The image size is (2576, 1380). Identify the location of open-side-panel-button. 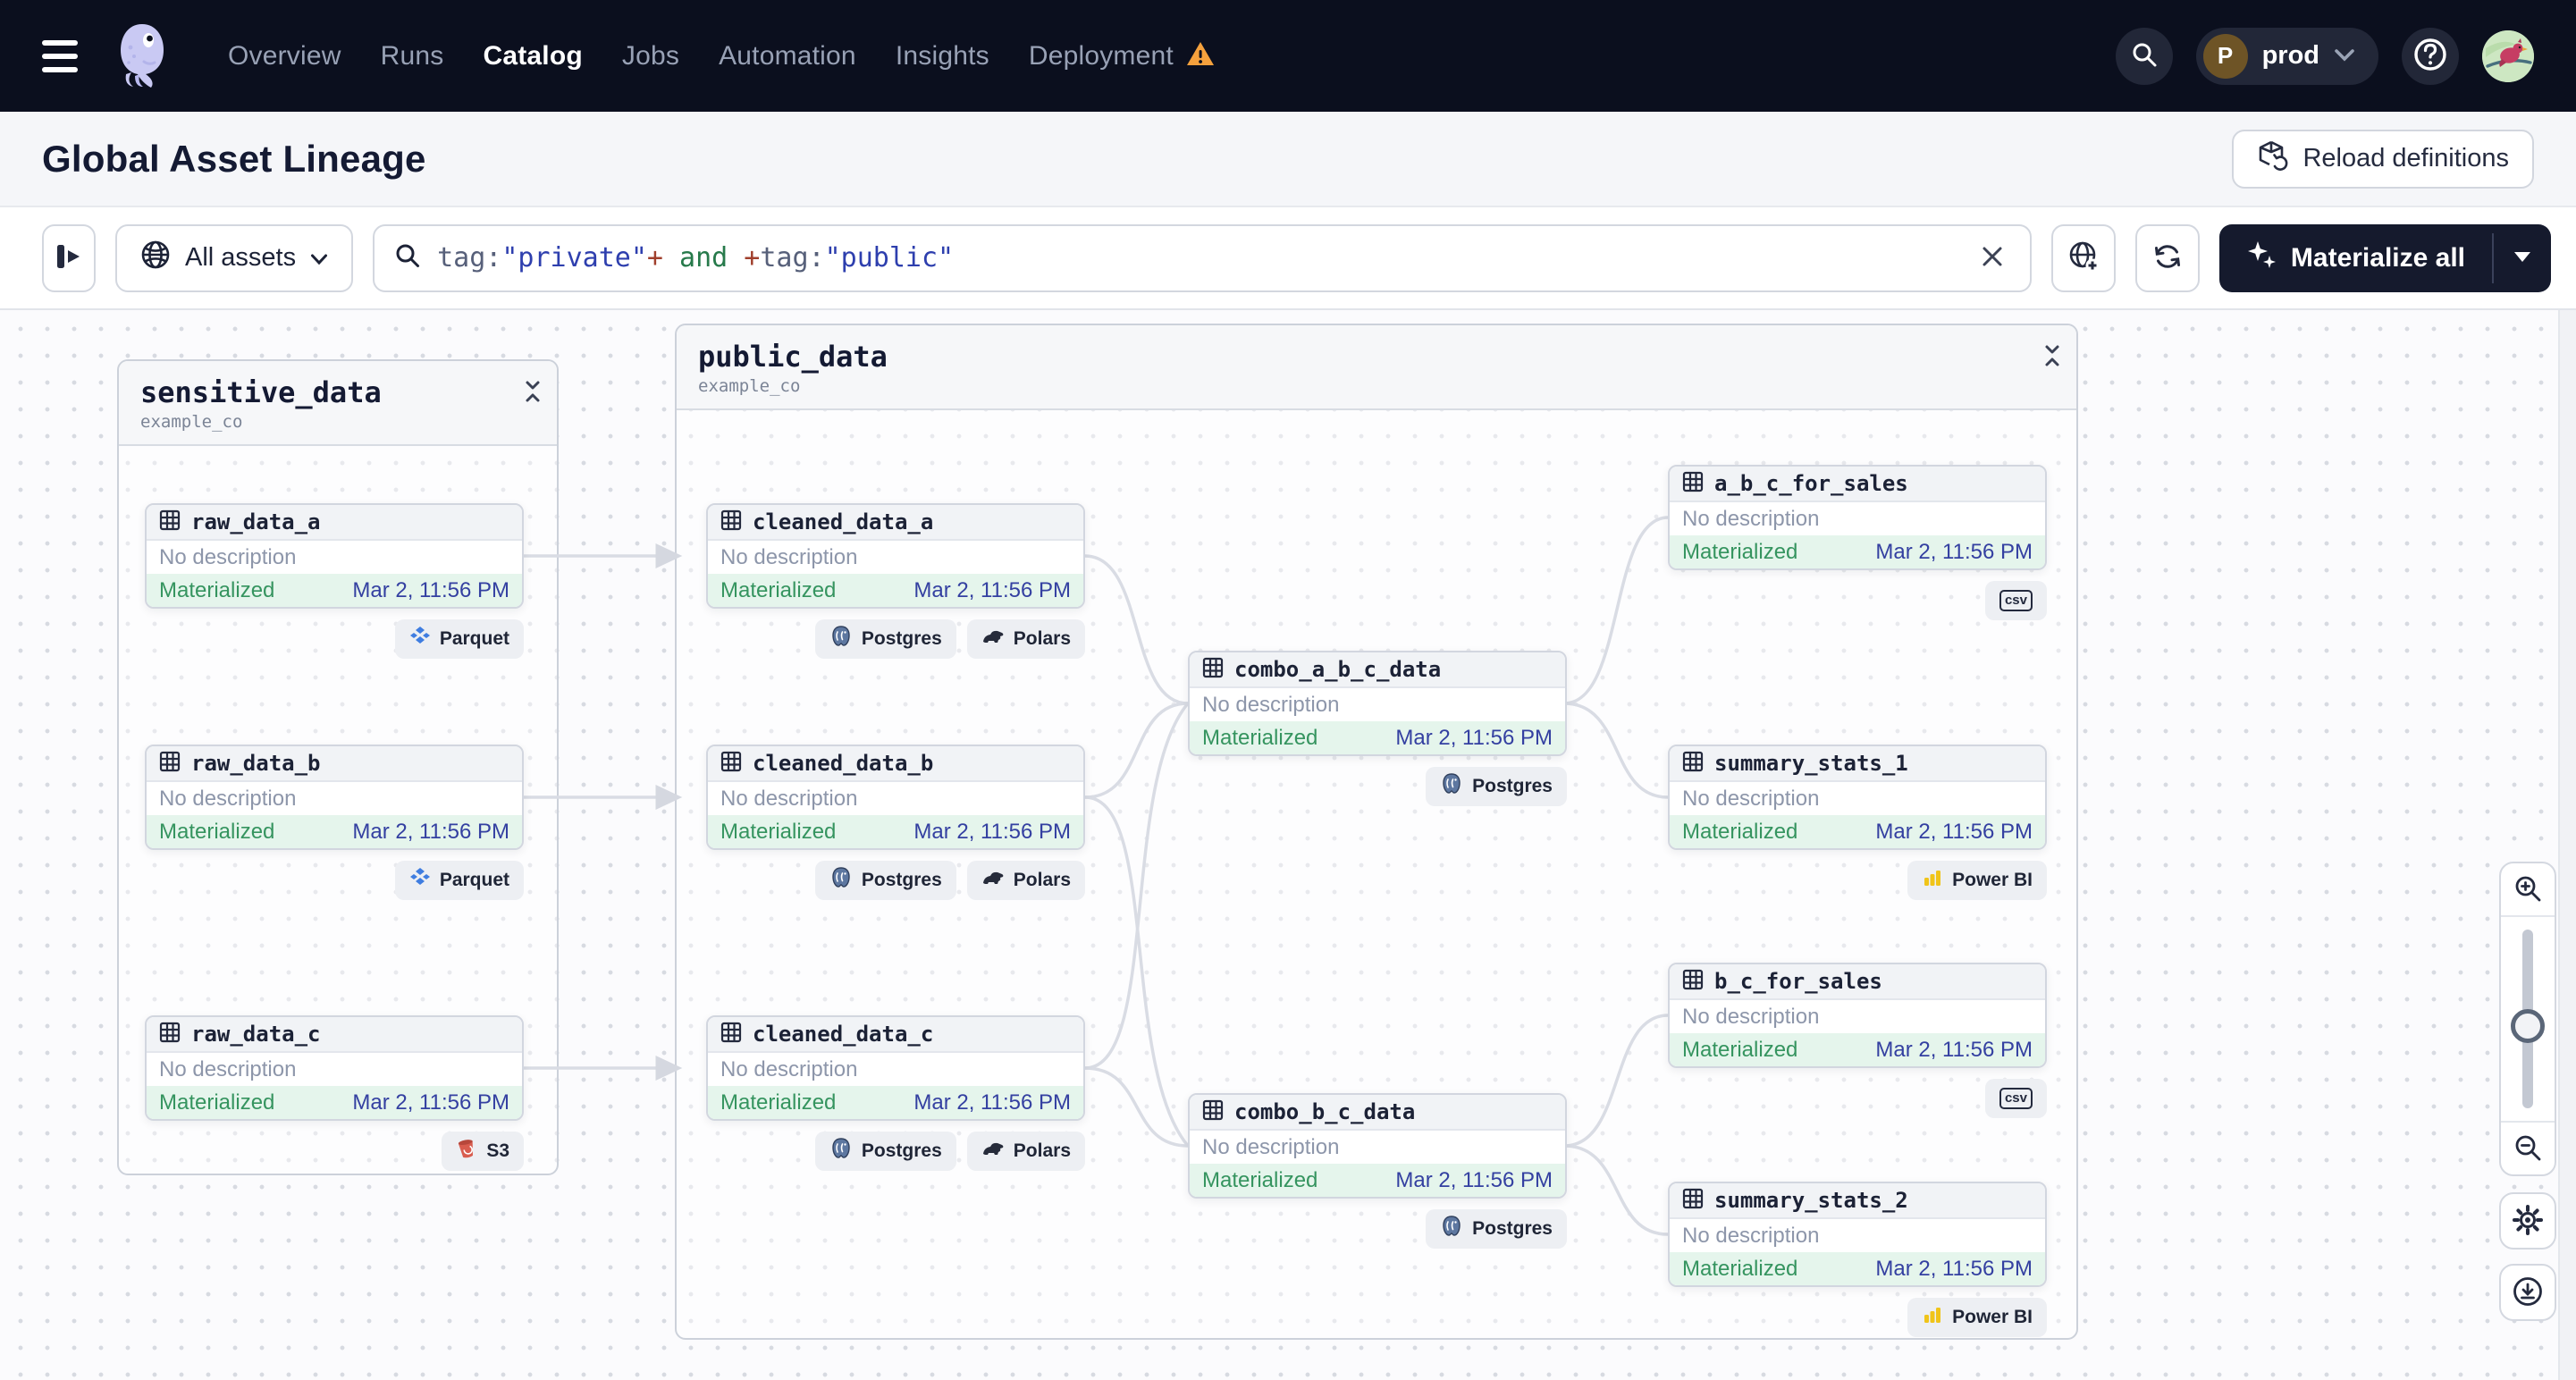
(69, 257).